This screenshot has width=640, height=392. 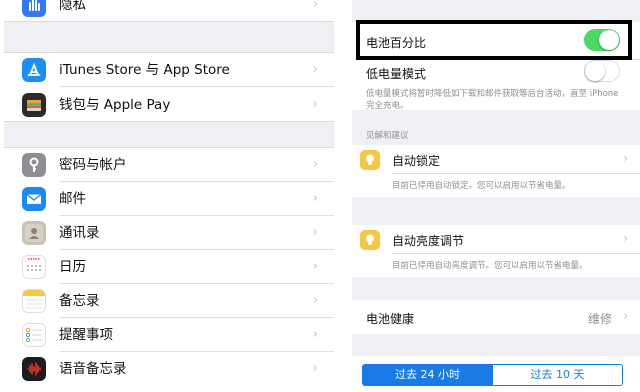 What do you see at coordinates (494, 40) in the screenshot?
I see `highlight-box` at bounding box center [494, 40].